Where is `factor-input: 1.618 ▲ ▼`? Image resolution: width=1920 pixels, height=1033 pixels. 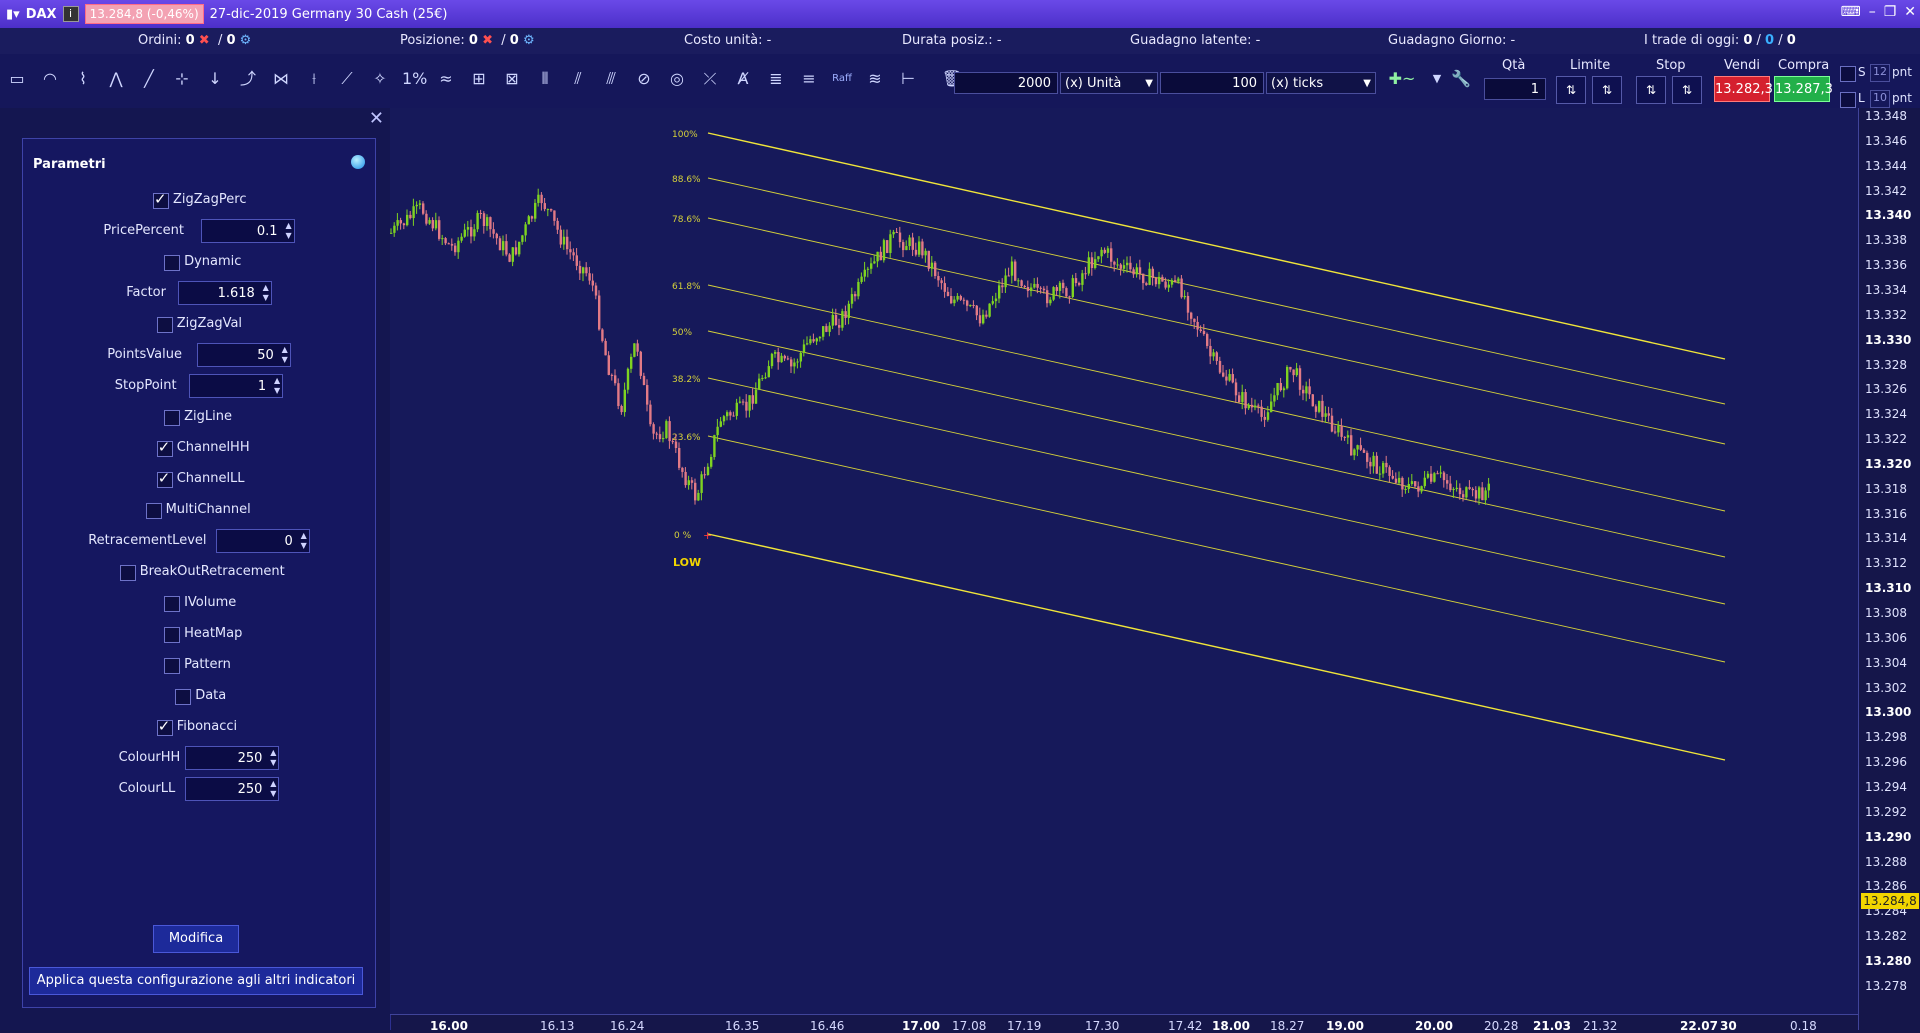
factor-input: 1.618 ▲ ▼ is located at coordinates (224, 293).